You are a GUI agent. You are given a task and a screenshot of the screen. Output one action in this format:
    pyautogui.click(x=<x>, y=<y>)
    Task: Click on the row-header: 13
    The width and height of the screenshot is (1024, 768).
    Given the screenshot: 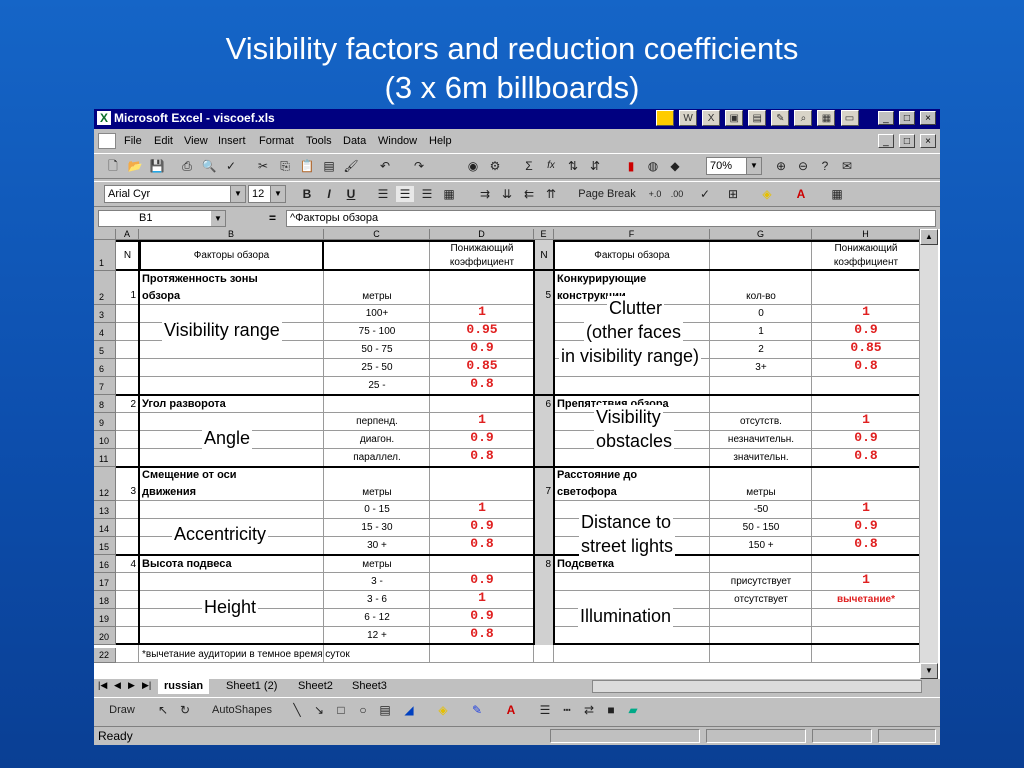 What is the action you would take?
    pyautogui.click(x=105, y=510)
    